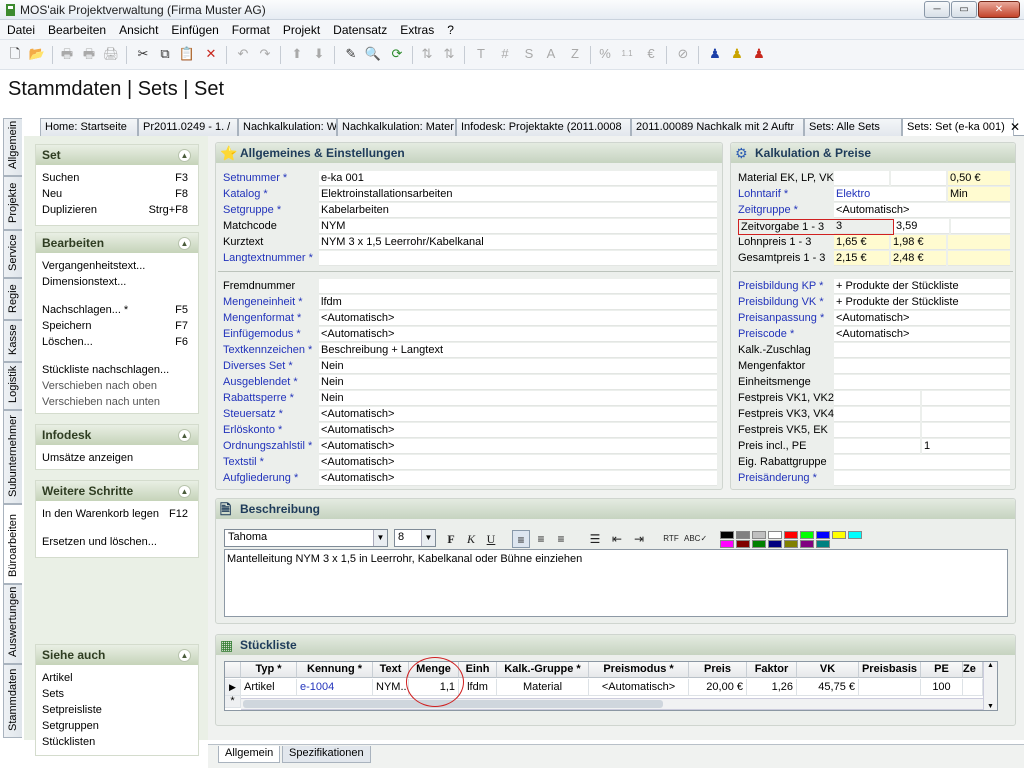  What do you see at coordinates (37, 54) in the screenshot?
I see `open-folder-icon: 📂` at bounding box center [37, 54].